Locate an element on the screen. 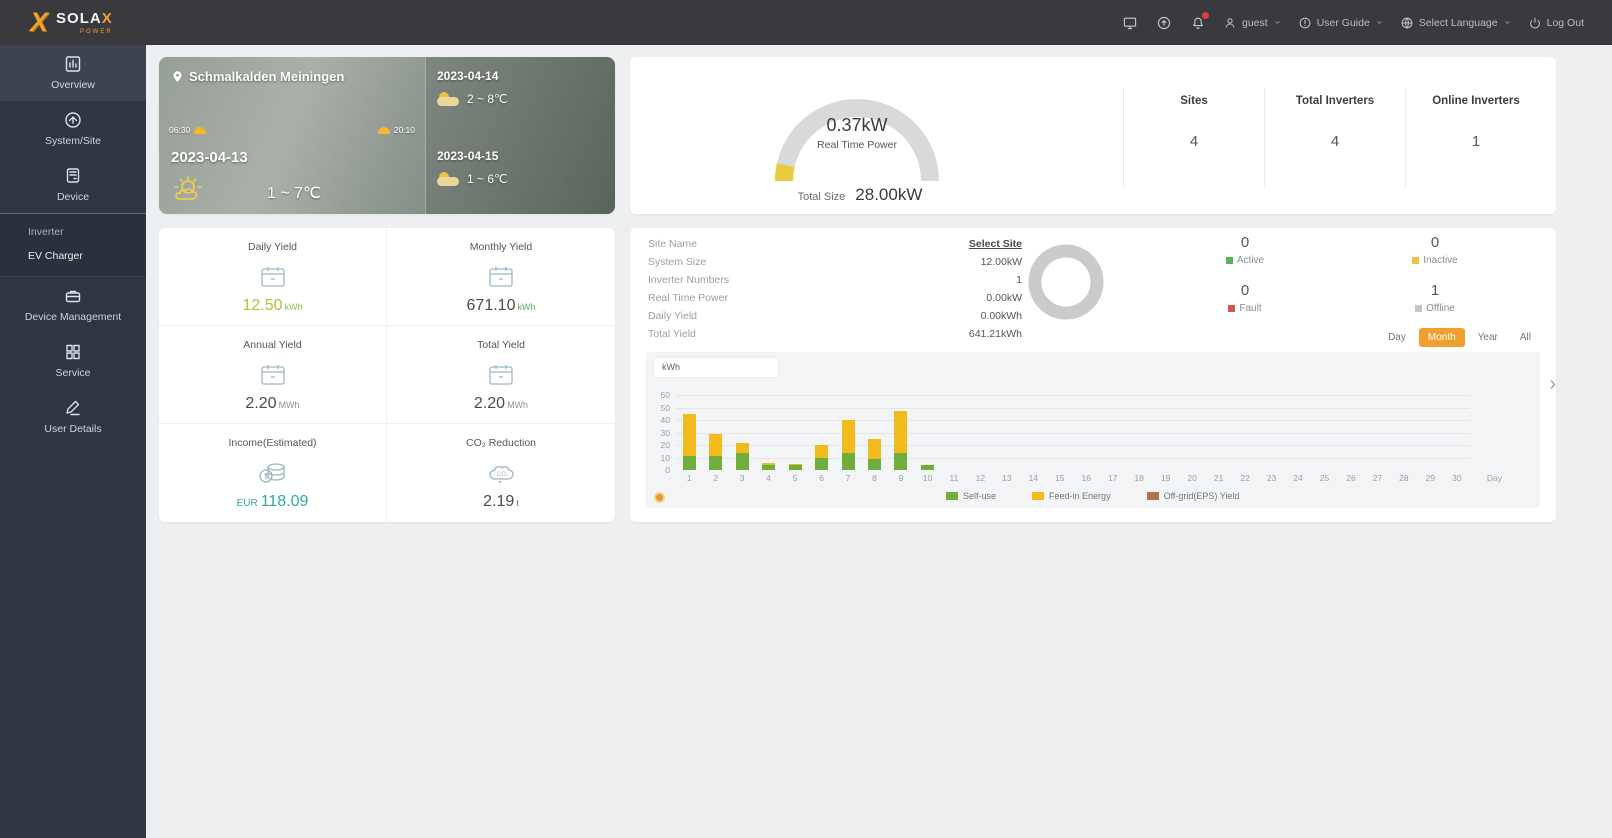 The width and height of the screenshot is (1612, 838). sunrise-icon is located at coordinates (200, 130).